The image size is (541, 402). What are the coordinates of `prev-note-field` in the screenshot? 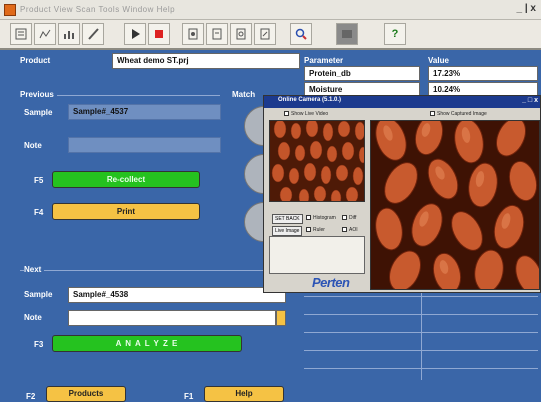 It's located at (144, 145).